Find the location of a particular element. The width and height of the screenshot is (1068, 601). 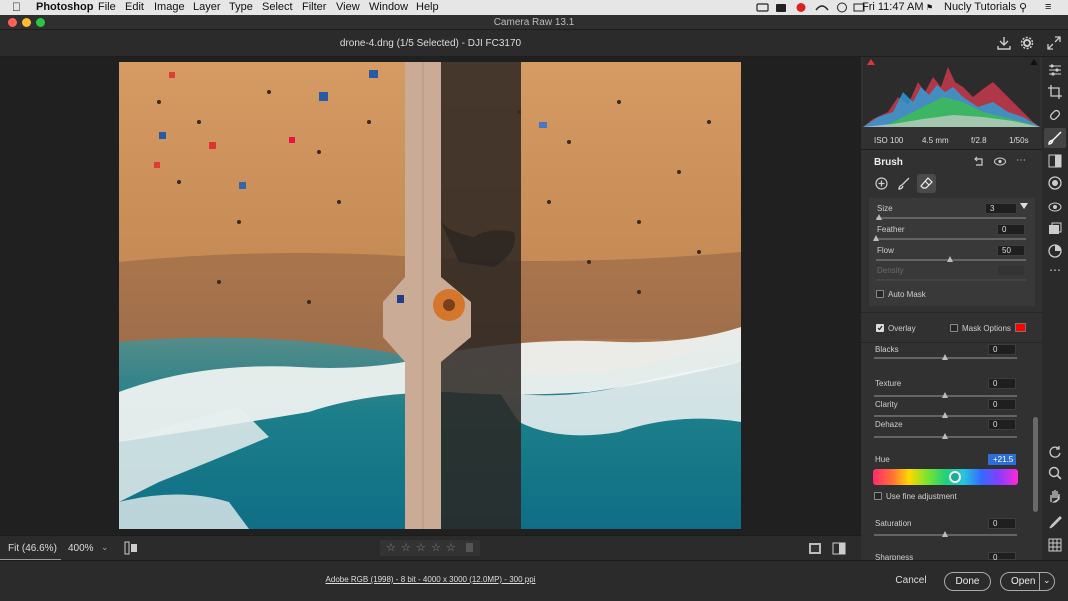

graduated-filter-icon is located at coordinates (1055, 161).